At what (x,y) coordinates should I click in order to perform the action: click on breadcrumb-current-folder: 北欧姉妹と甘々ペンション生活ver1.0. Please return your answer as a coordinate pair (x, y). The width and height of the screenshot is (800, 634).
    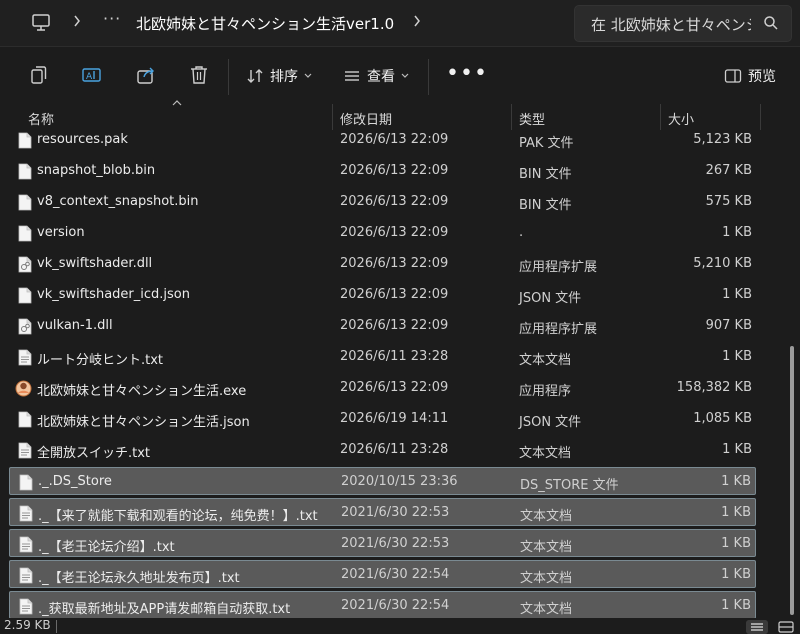
    Looking at the image, I should click on (265, 23).